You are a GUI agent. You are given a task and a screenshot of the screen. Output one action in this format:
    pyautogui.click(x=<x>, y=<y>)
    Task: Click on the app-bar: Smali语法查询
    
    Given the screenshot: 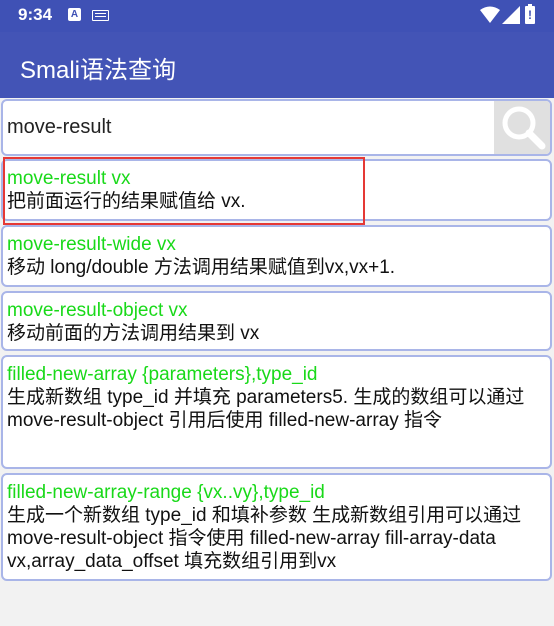 What is the action you would take?
    pyautogui.click(x=277, y=65)
    